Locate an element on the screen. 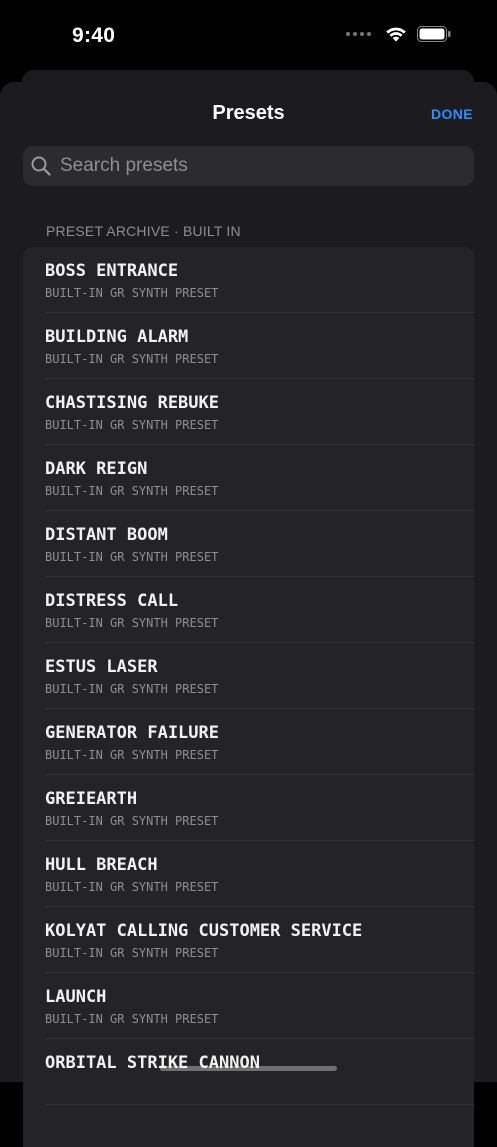 The width and height of the screenshot is (497, 1147). done-button: DONE is located at coordinates (452, 114).